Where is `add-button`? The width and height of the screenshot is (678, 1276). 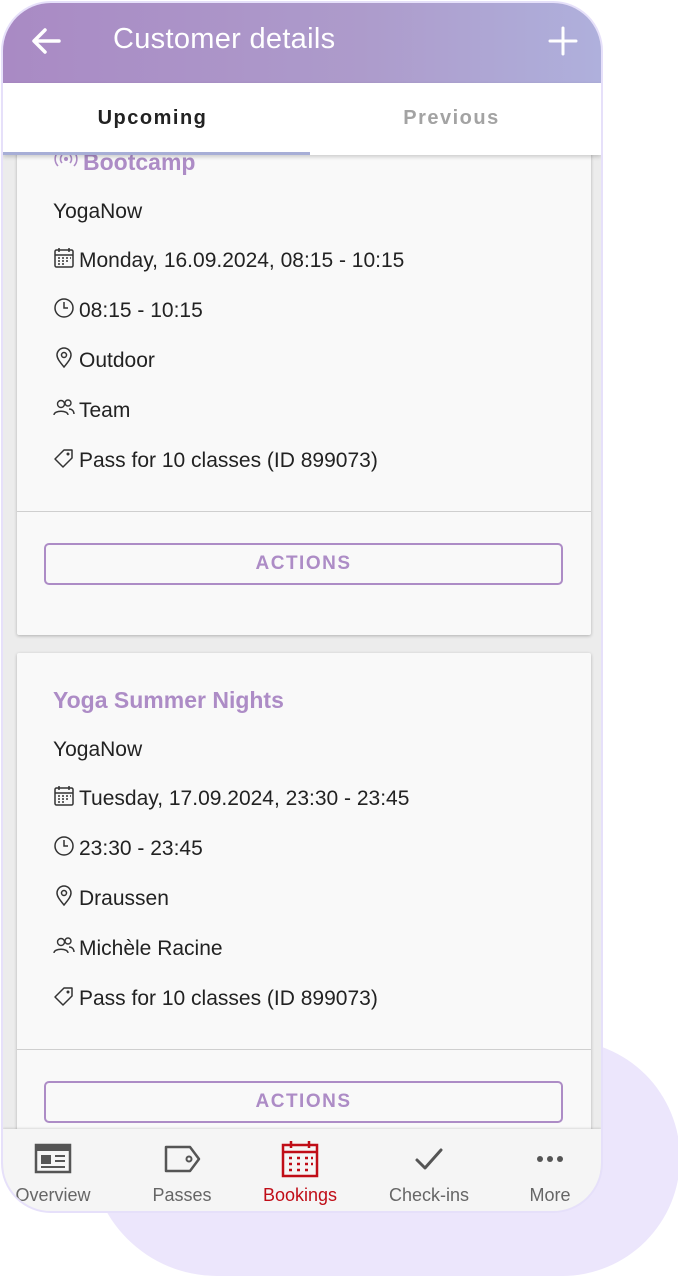 add-button is located at coordinates (563, 41).